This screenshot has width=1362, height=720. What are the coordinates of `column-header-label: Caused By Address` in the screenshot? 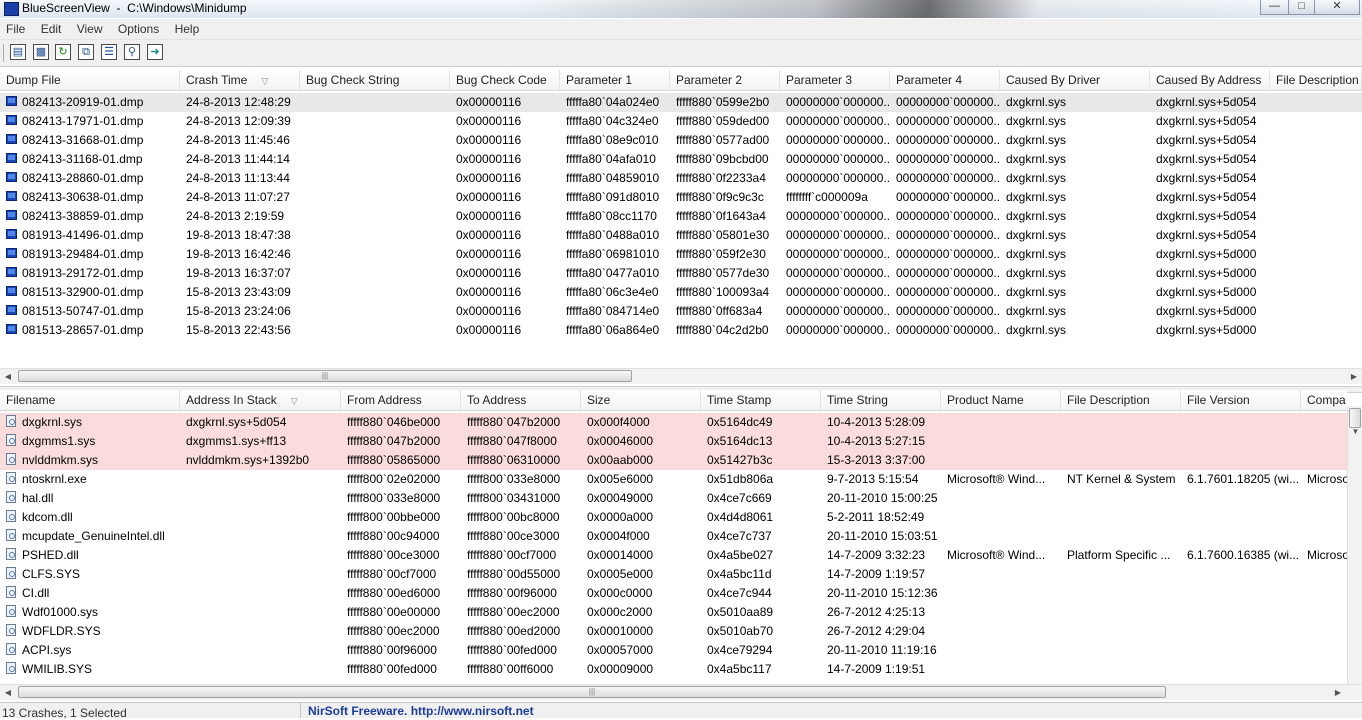 It's located at (1209, 80).